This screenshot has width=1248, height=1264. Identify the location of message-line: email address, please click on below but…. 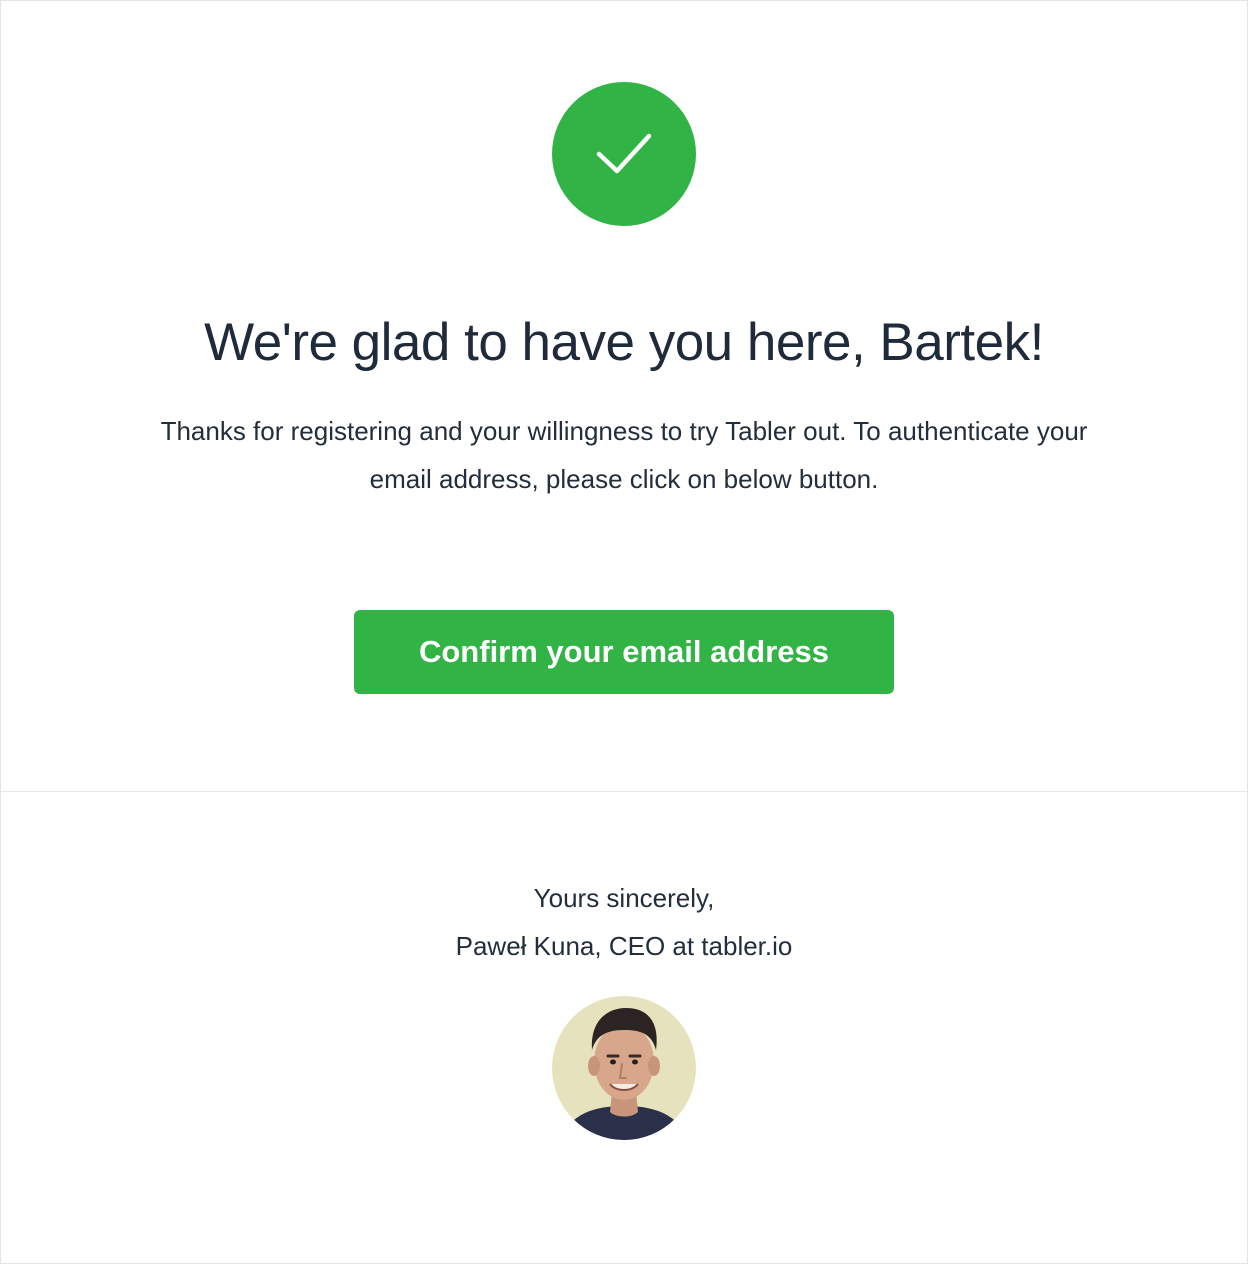
(624, 479).